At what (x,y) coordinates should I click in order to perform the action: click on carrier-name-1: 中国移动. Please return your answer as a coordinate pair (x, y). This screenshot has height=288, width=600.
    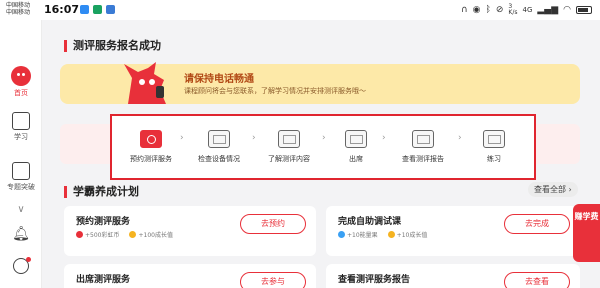
    Looking at the image, I should click on (18, 5).